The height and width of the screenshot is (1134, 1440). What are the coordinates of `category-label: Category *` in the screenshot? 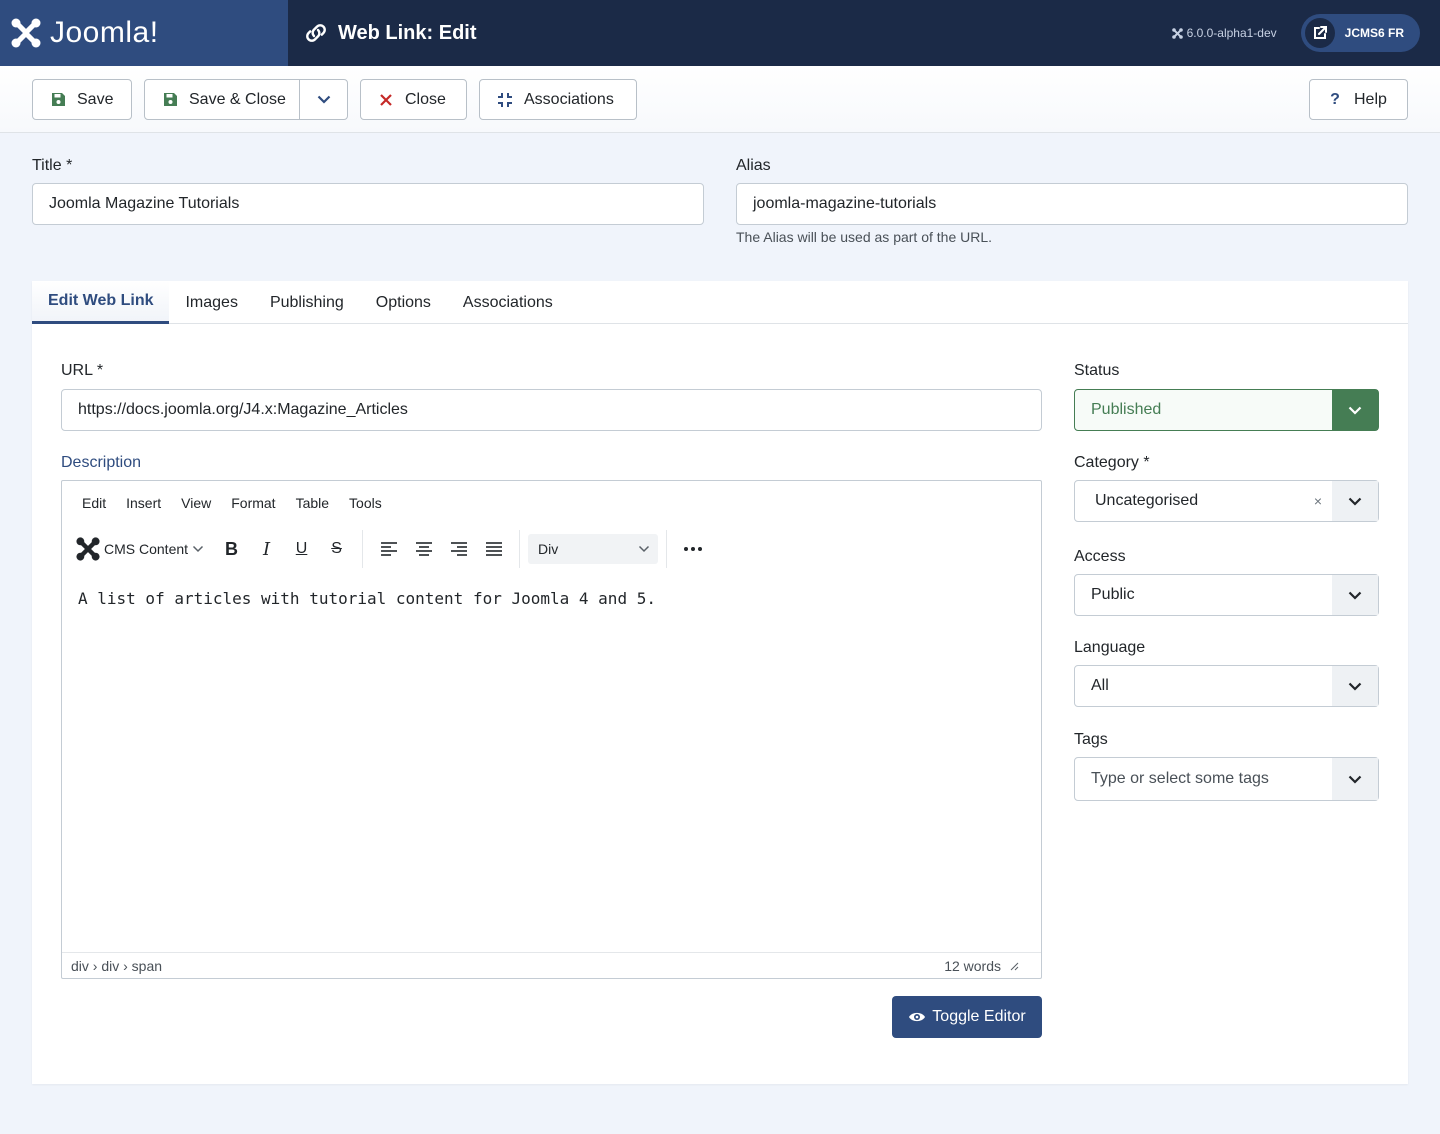 It's located at (1112, 462).